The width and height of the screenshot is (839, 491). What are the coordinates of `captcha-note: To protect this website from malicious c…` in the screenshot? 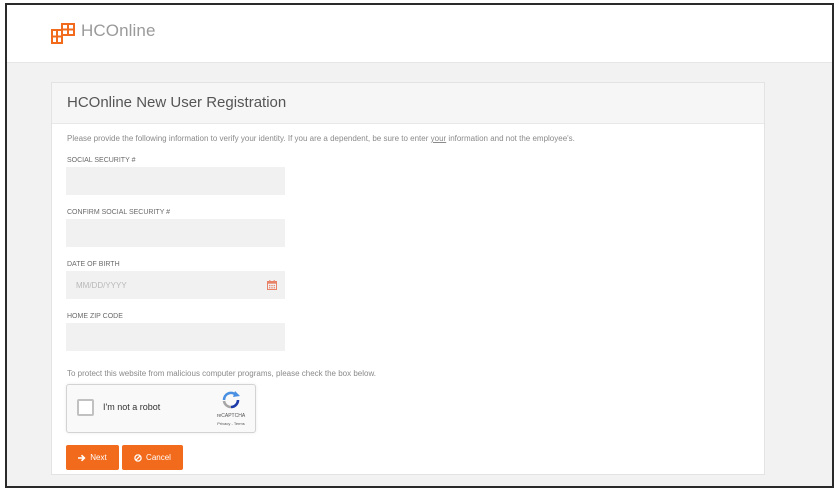 It's located at (222, 373).